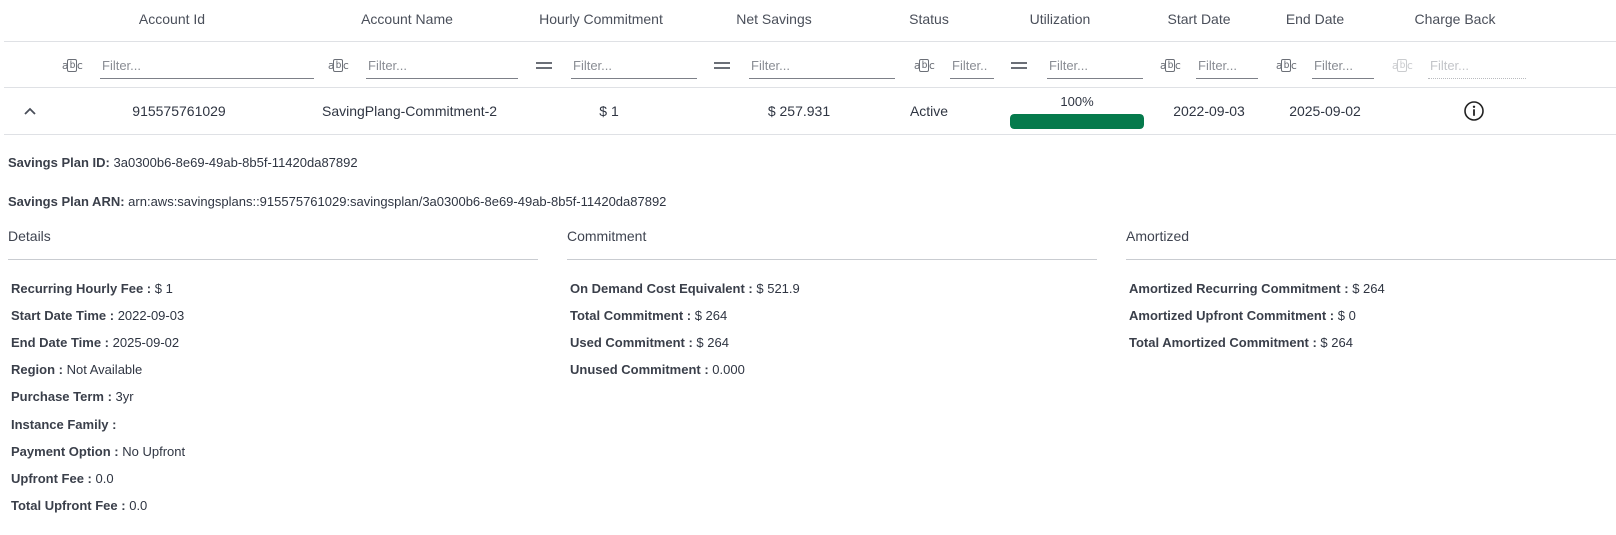  What do you see at coordinates (1060, 20) in the screenshot?
I see `column-header-utilization: Utilization` at bounding box center [1060, 20].